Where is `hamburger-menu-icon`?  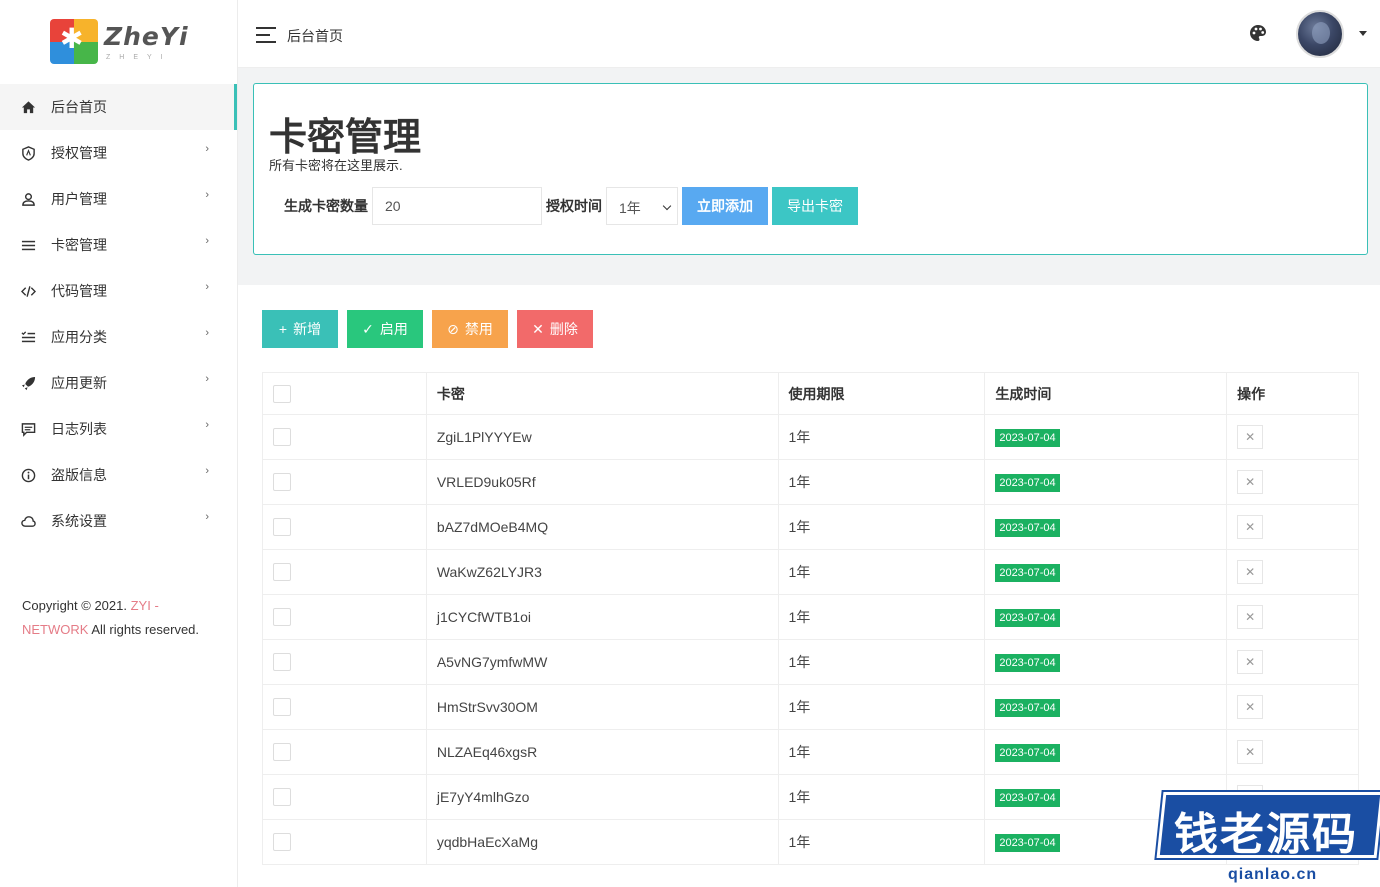 hamburger-menu-icon is located at coordinates (266, 35).